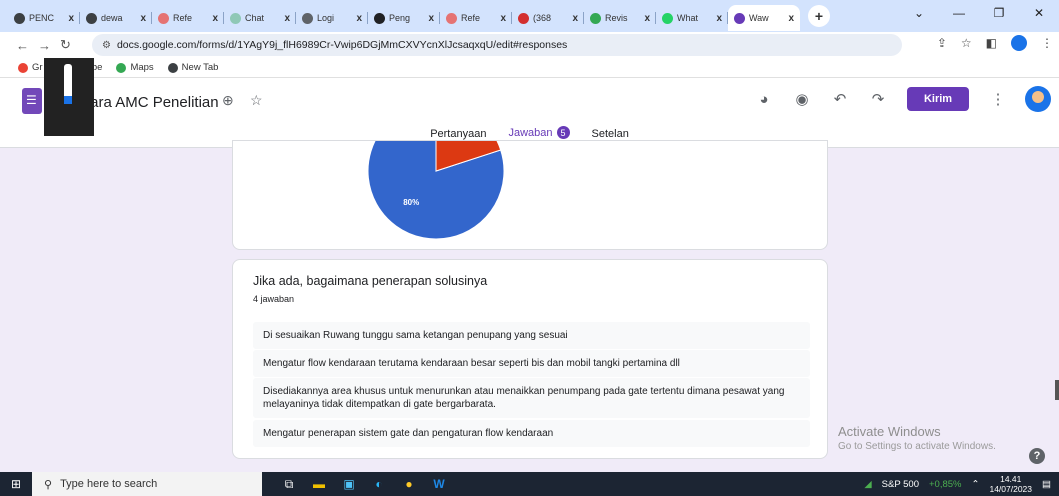 This screenshot has width=1059, height=496. Describe the element at coordinates (256, 100) in the screenshot. I see `star-icon: ☆` at that location.